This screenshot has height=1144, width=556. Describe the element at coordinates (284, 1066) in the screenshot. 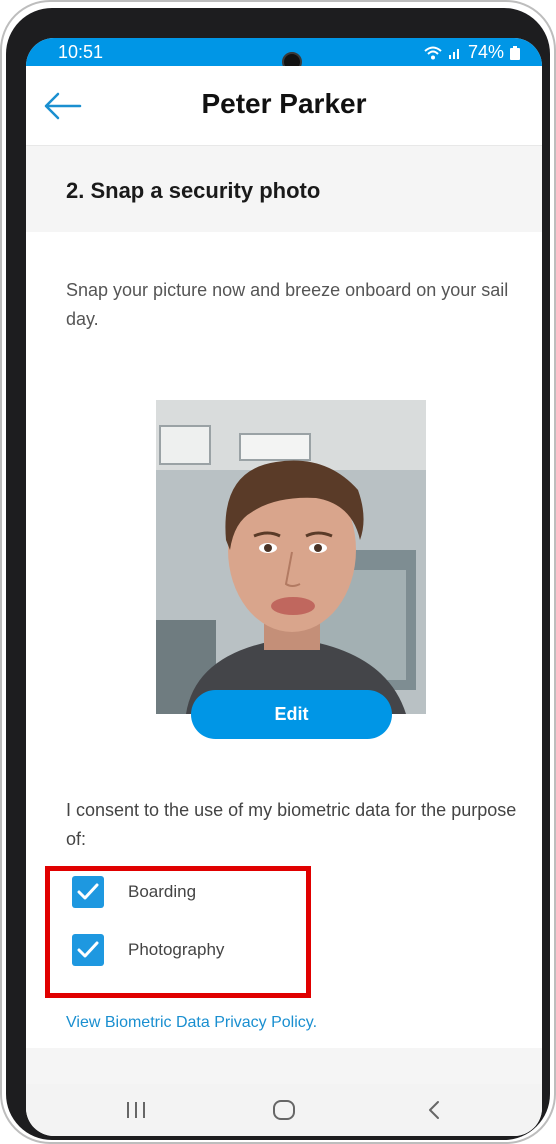

I see `footer-band` at that location.